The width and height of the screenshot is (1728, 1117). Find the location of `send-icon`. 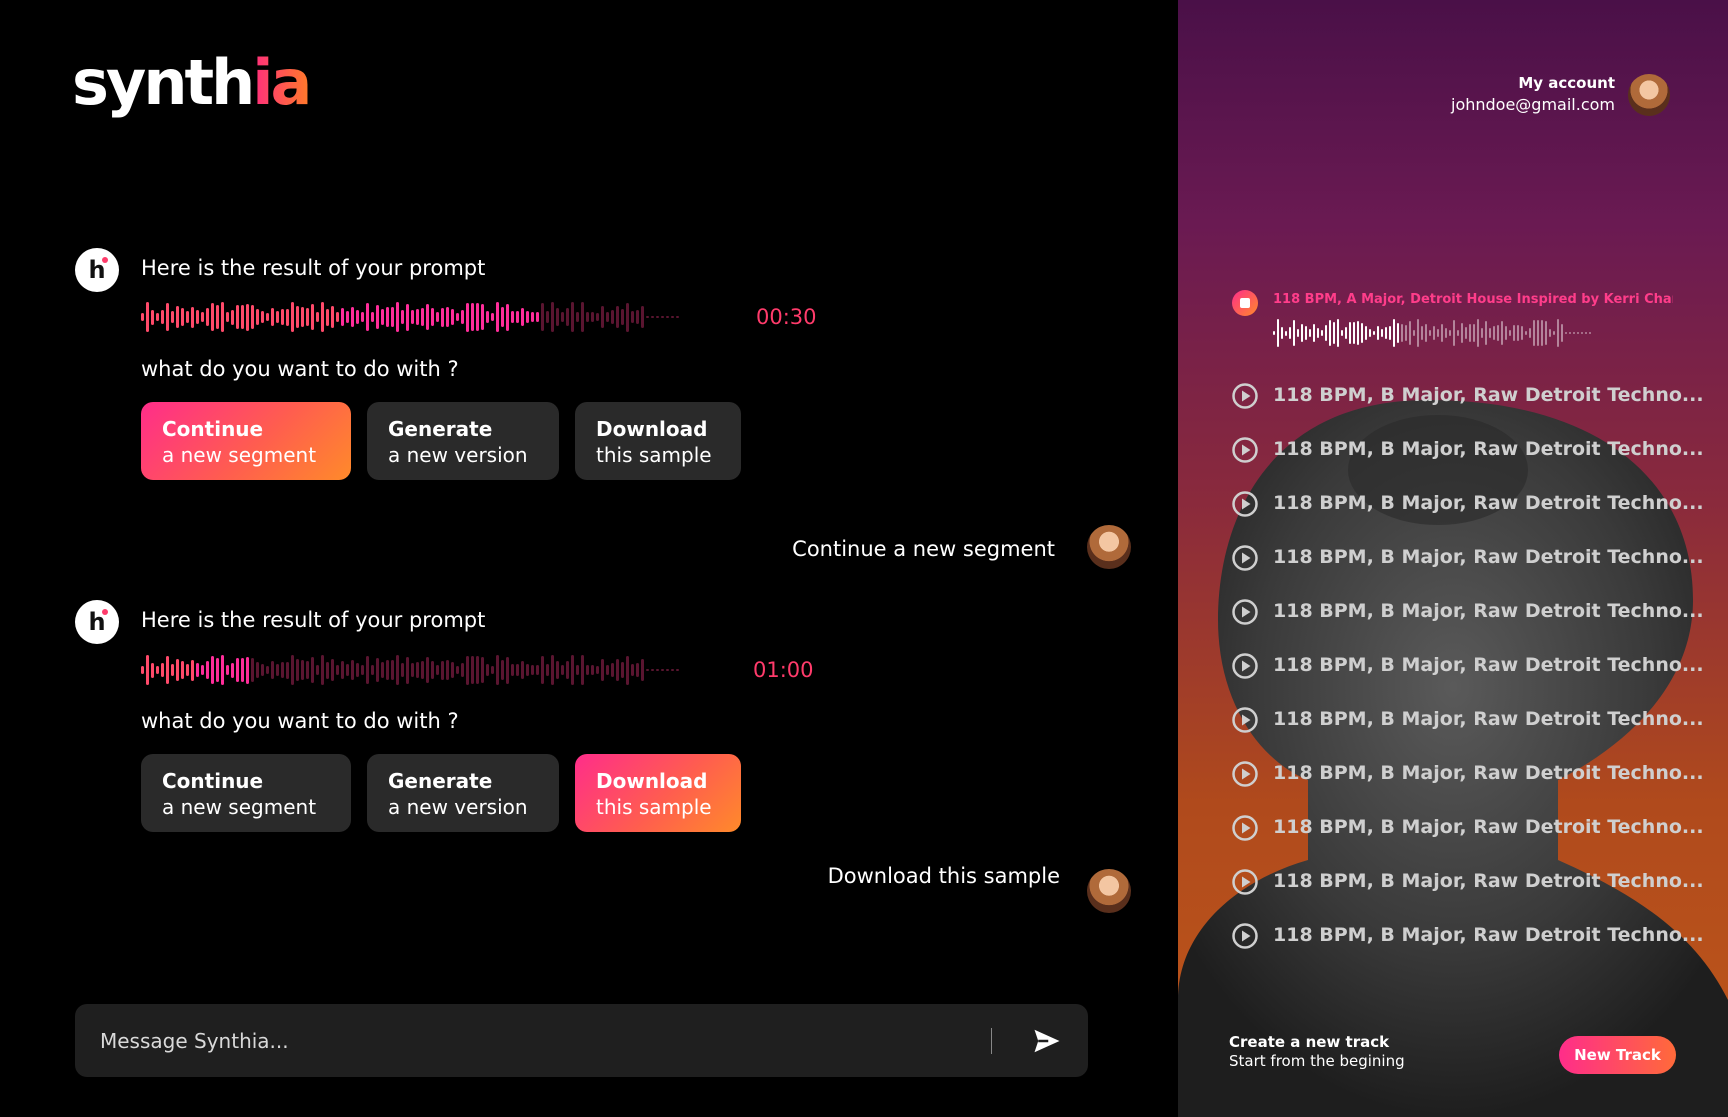

send-icon is located at coordinates (1047, 1041).